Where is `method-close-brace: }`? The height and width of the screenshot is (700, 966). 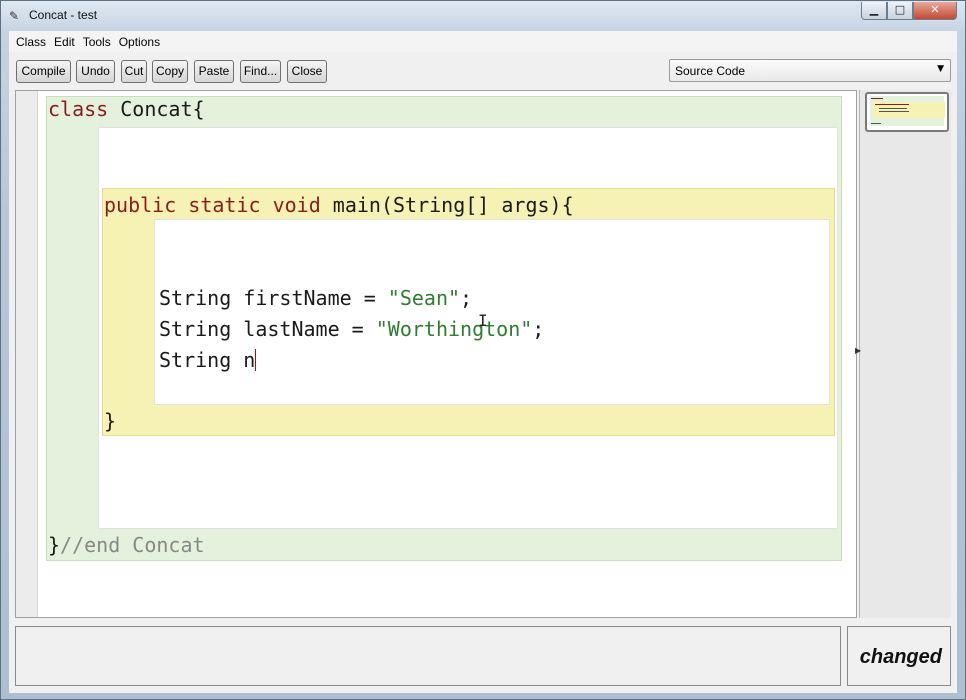
method-close-brace: } is located at coordinates (110, 421).